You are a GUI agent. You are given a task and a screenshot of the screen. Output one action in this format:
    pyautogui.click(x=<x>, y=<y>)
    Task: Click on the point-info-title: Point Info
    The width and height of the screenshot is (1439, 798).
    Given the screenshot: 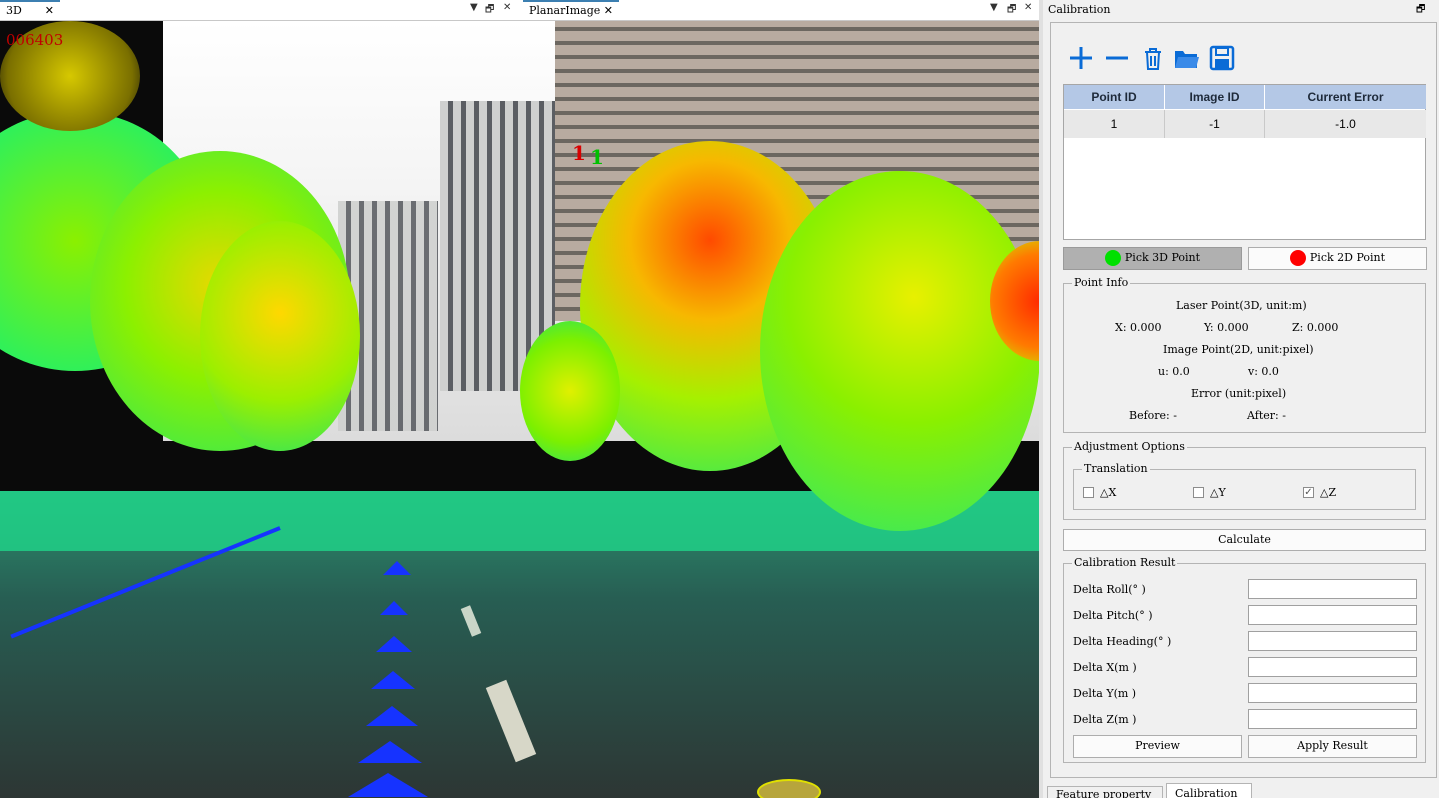 What is the action you would take?
    pyautogui.click(x=1101, y=283)
    